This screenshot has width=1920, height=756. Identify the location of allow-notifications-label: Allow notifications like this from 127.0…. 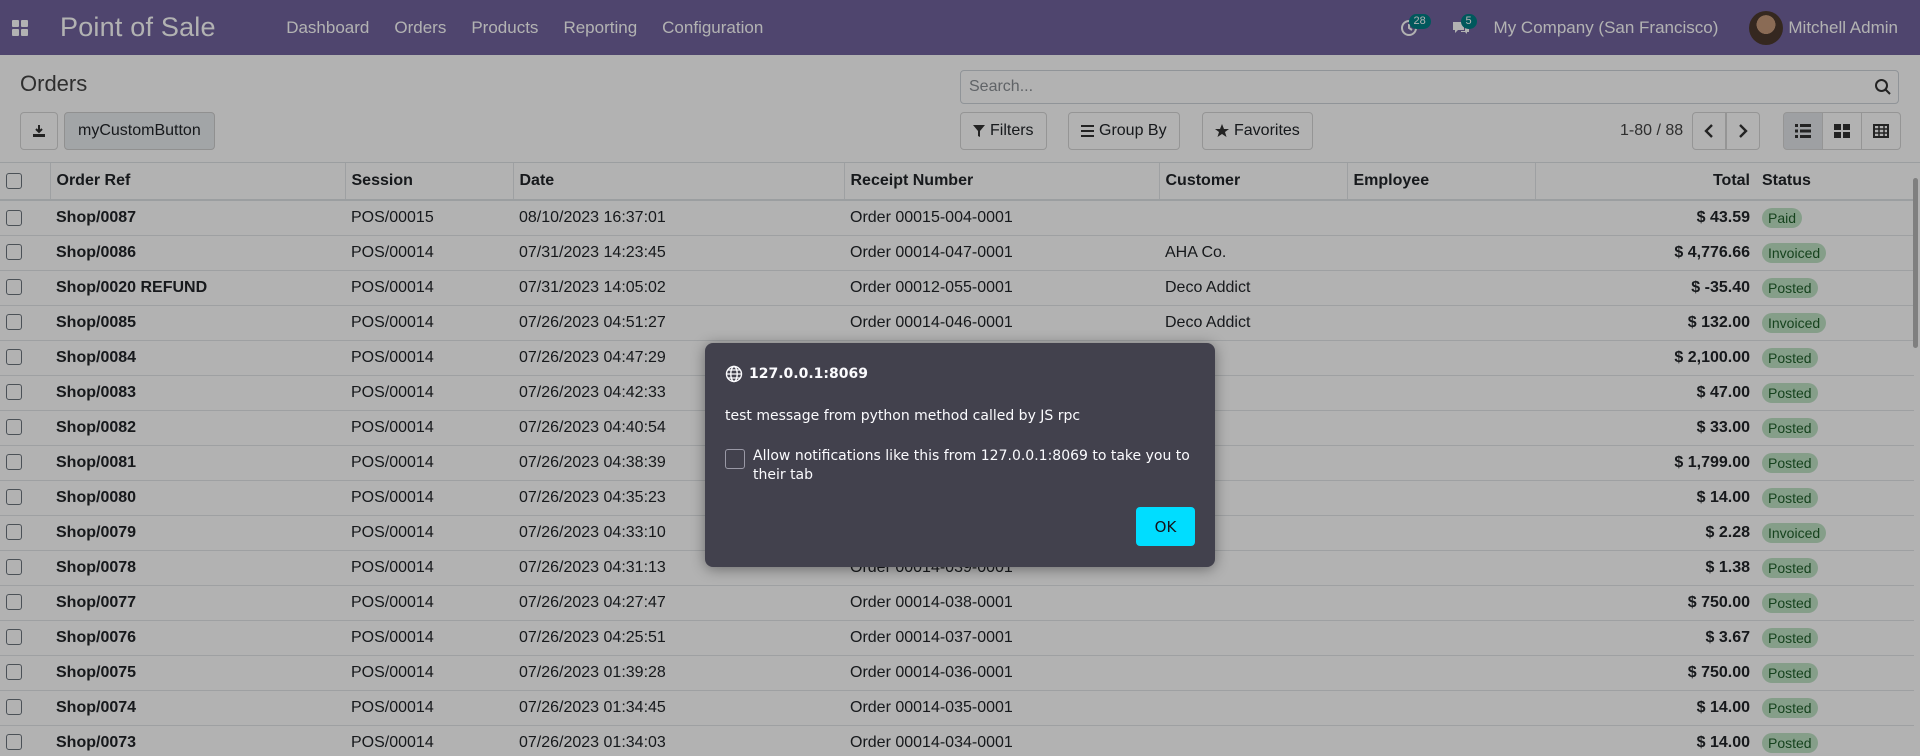
(973, 466).